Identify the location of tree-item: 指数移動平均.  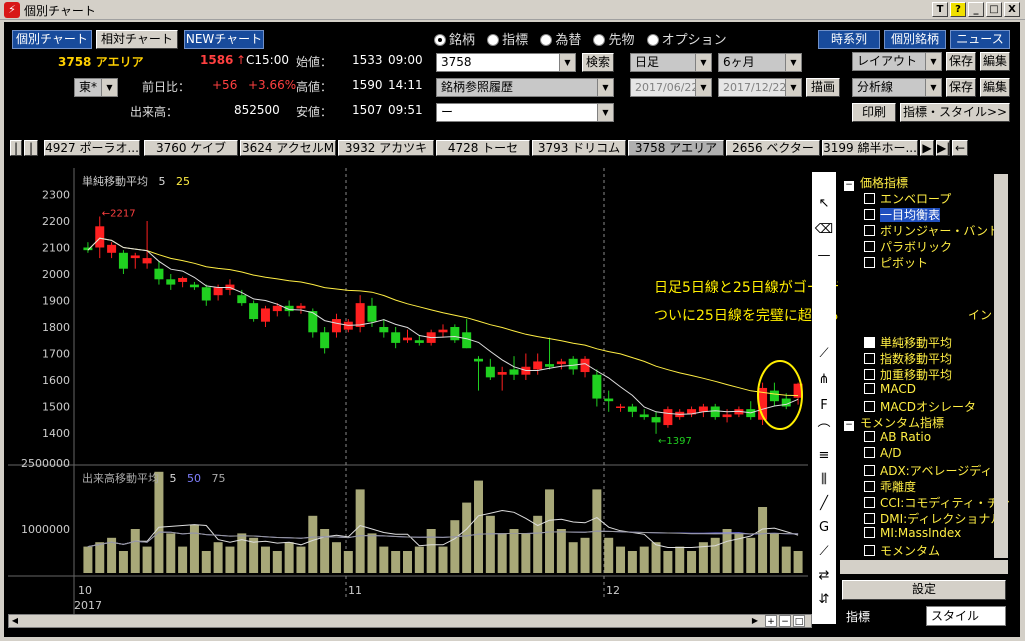
(908, 358).